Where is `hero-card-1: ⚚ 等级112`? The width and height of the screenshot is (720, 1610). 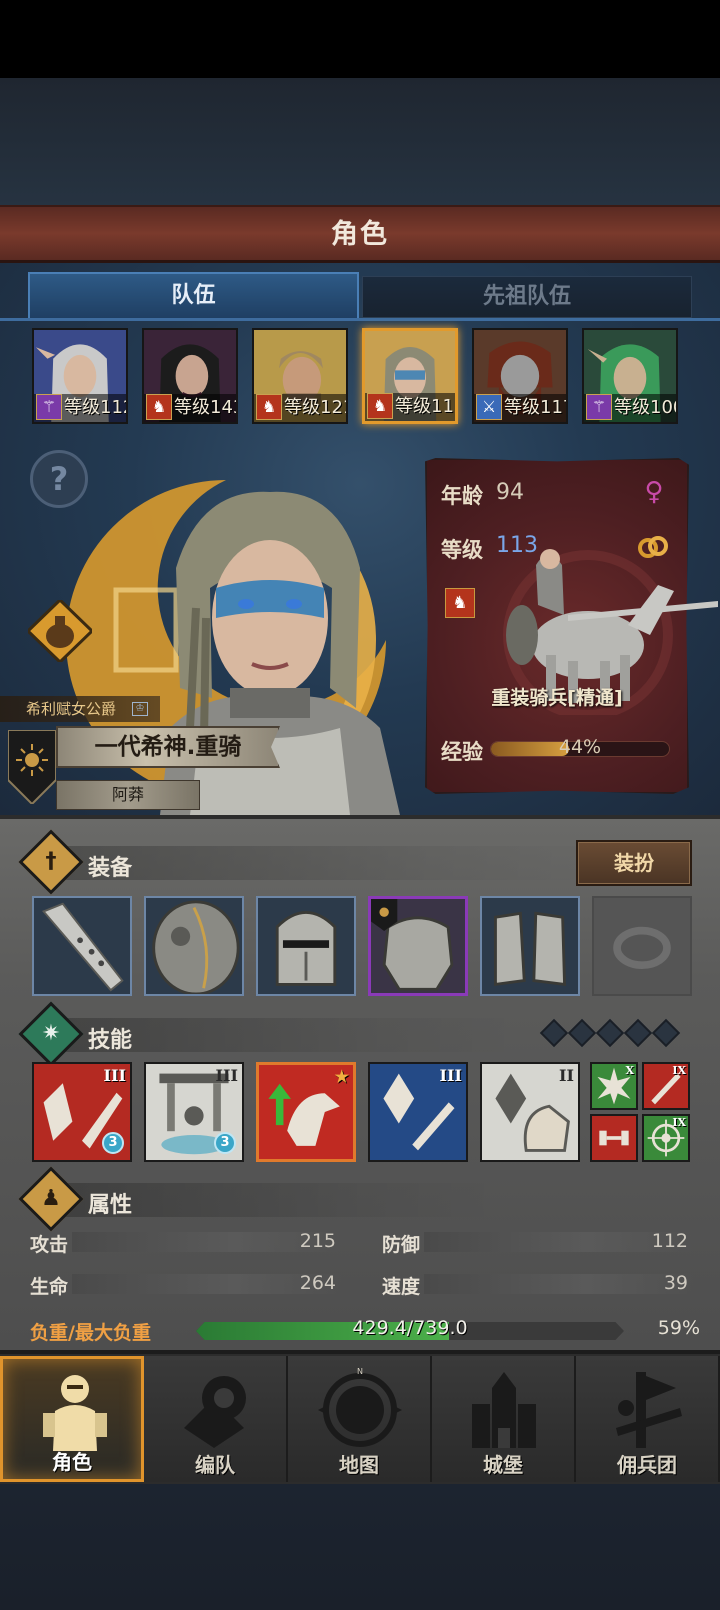 hero-card-1: ⚚ 等级112 is located at coordinates (80, 376).